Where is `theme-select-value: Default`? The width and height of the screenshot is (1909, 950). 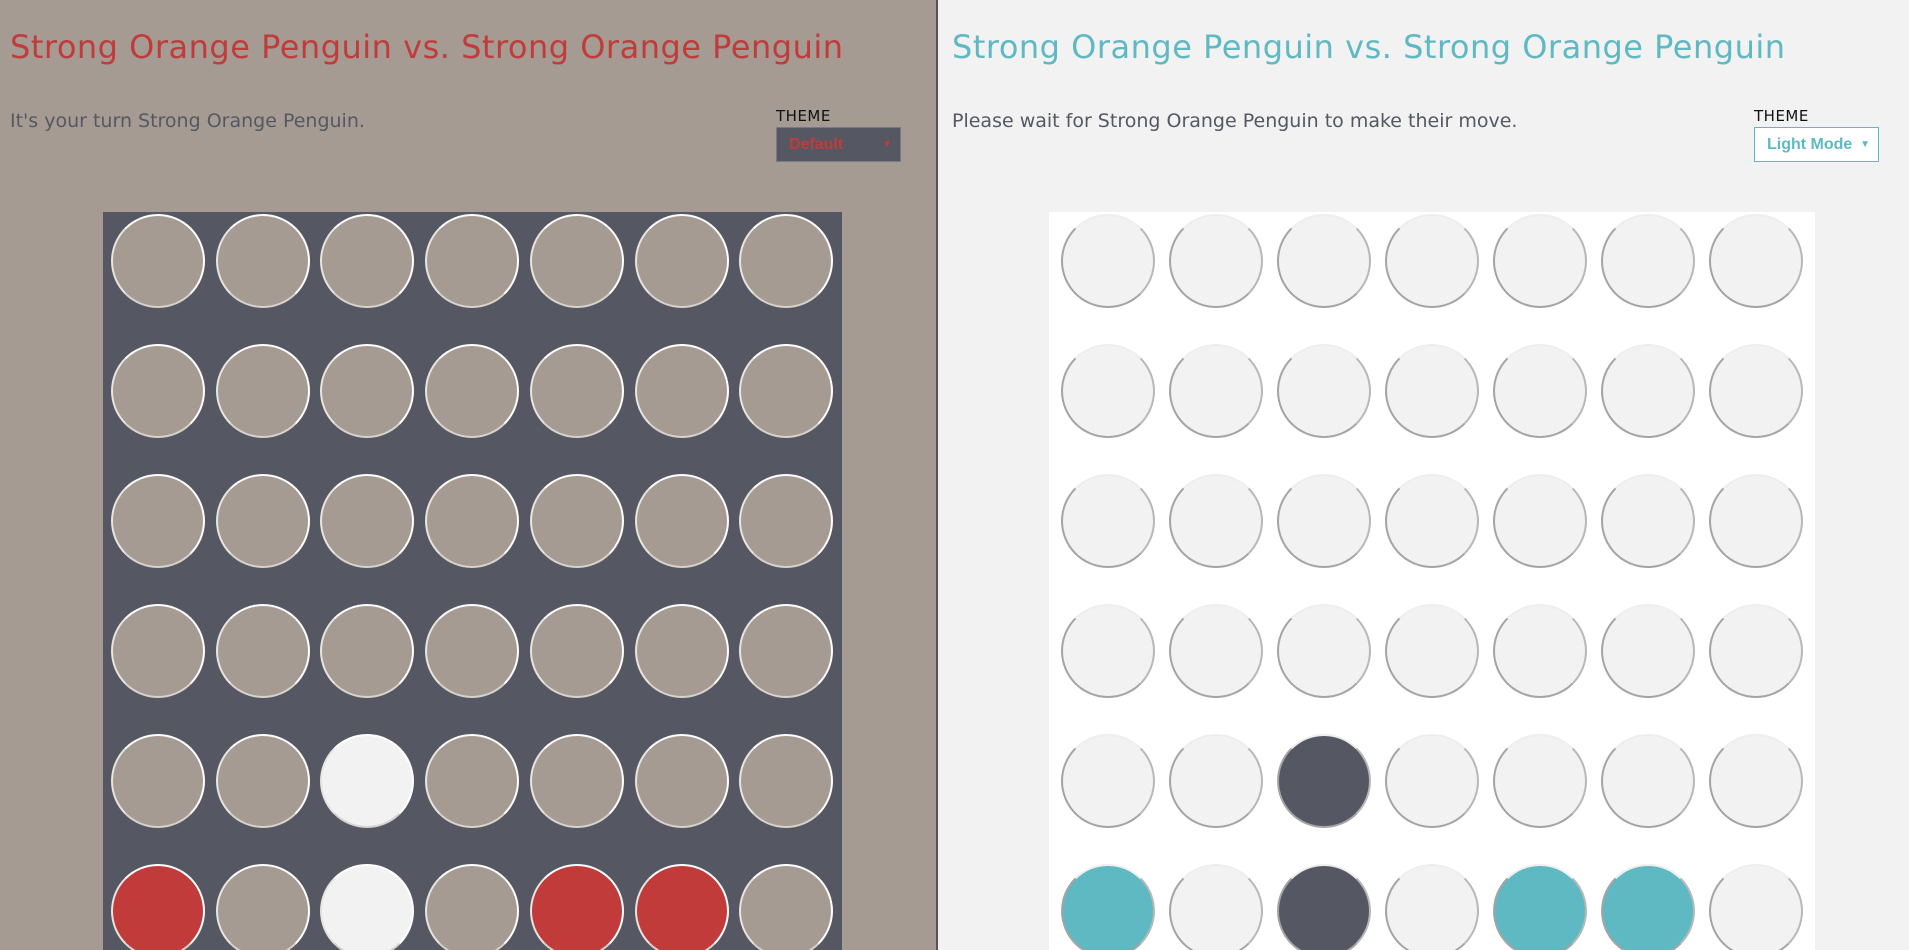 theme-select-value: Default is located at coordinates (816, 144).